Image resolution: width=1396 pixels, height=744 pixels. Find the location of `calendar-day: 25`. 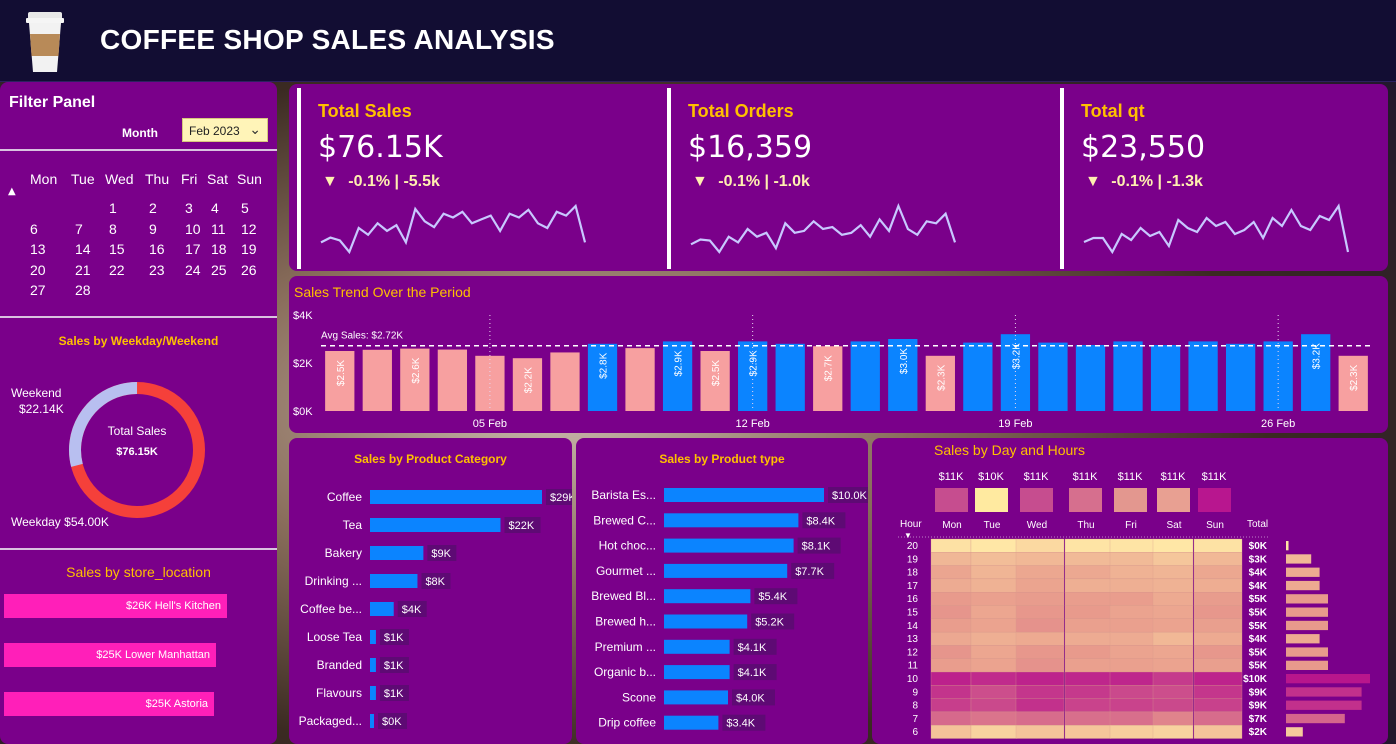

calendar-day: 25 is located at coordinates (219, 270).